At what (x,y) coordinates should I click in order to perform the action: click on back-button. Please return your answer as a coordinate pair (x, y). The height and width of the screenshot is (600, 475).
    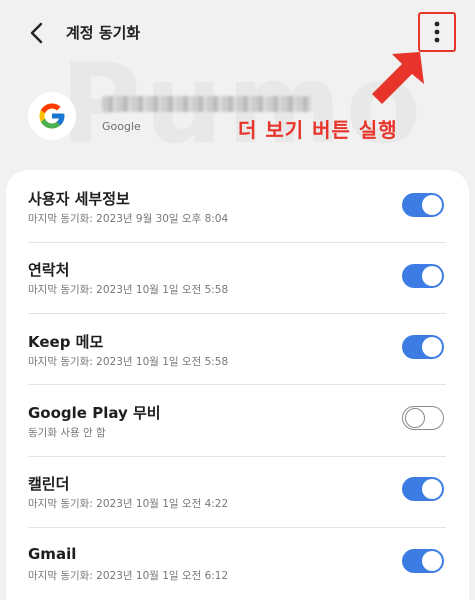
    Looking at the image, I should click on (37, 33).